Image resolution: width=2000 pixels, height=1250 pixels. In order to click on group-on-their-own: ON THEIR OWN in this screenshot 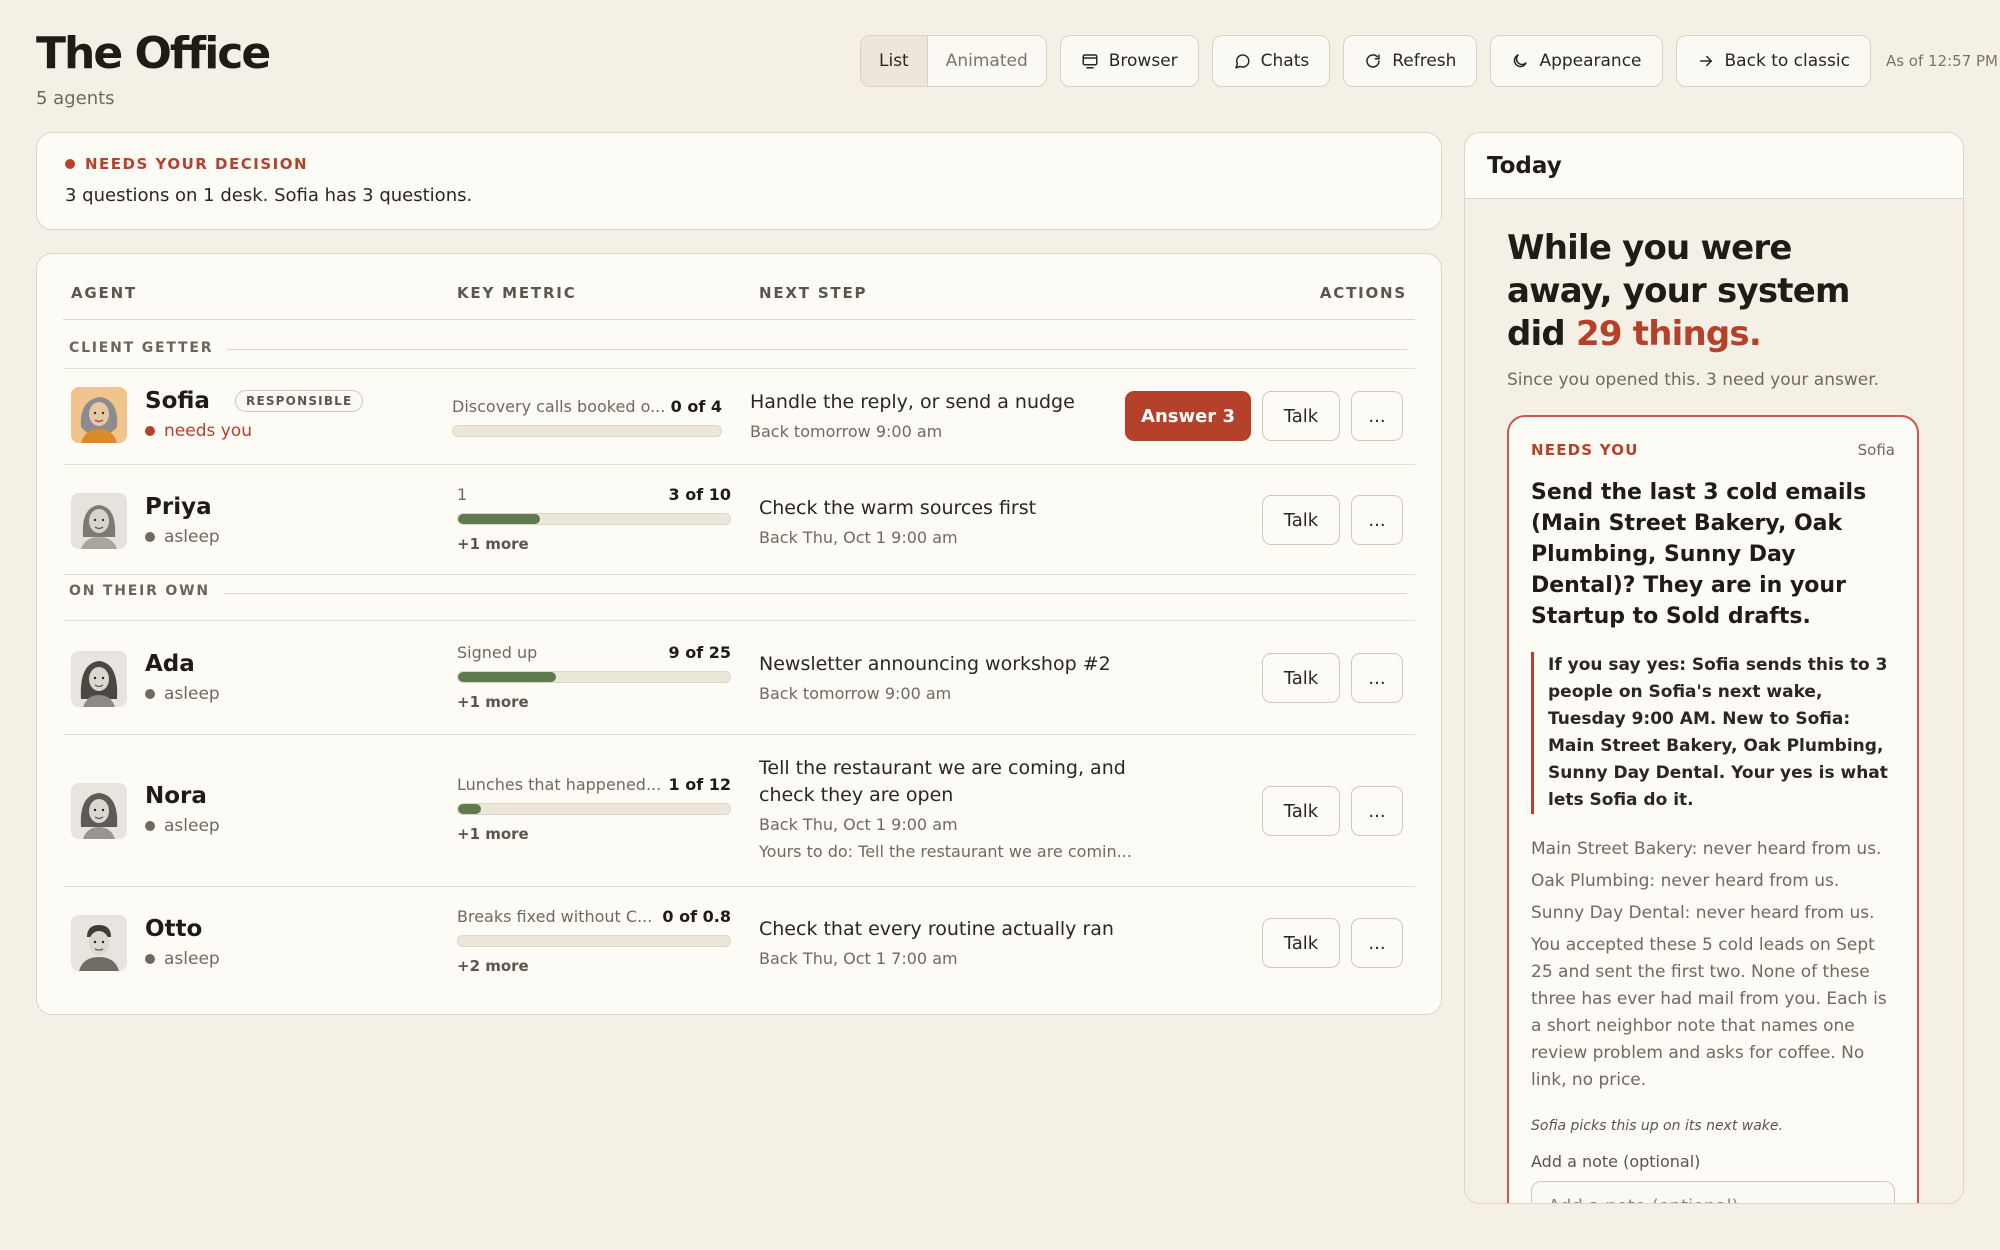, I will do `click(739, 597)`.